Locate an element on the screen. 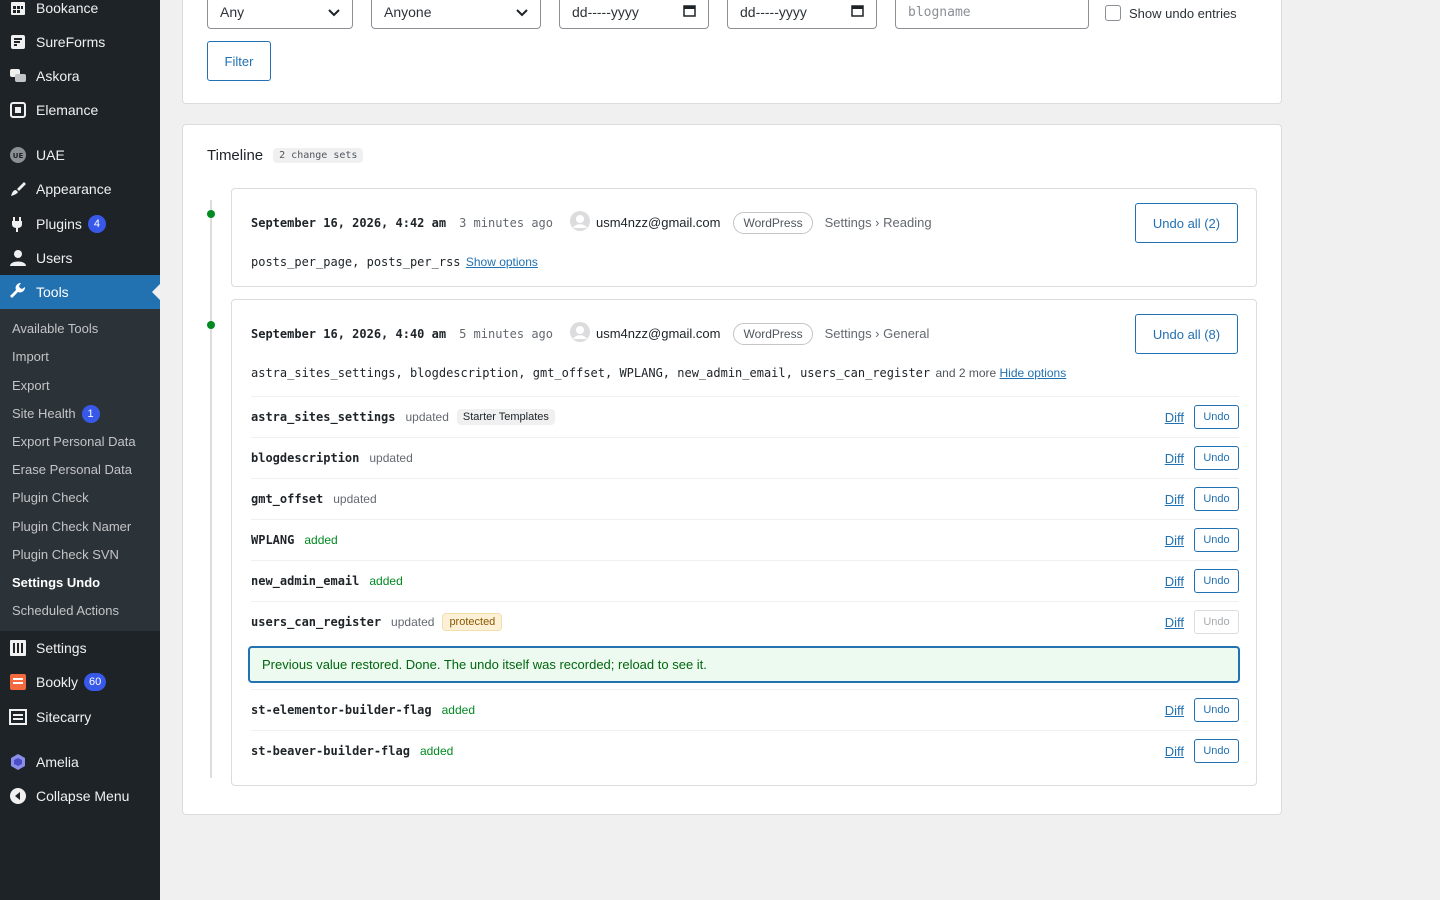 Image resolution: width=1440 pixels, height=900 pixels. submenu-scheduled-actions: Scheduled Actions is located at coordinates (65, 611).